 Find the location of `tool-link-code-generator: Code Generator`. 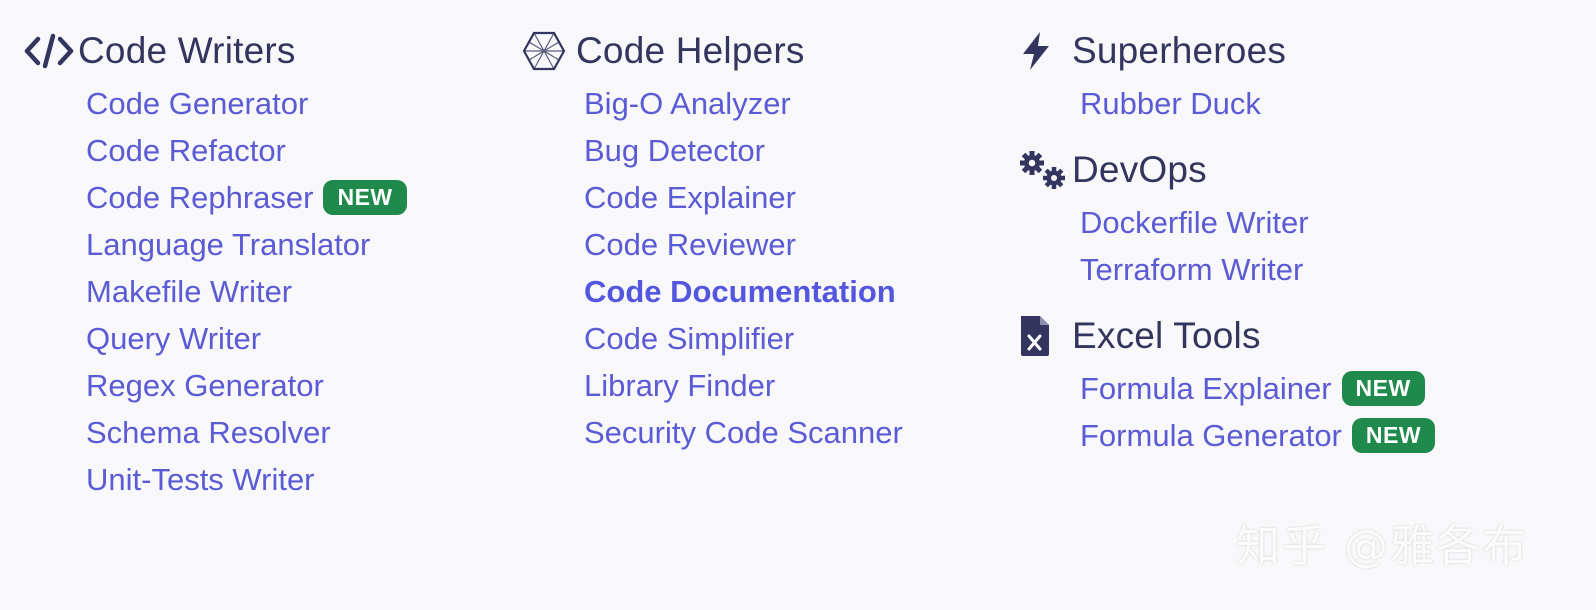

tool-link-code-generator: Code Generator is located at coordinates (246, 103).